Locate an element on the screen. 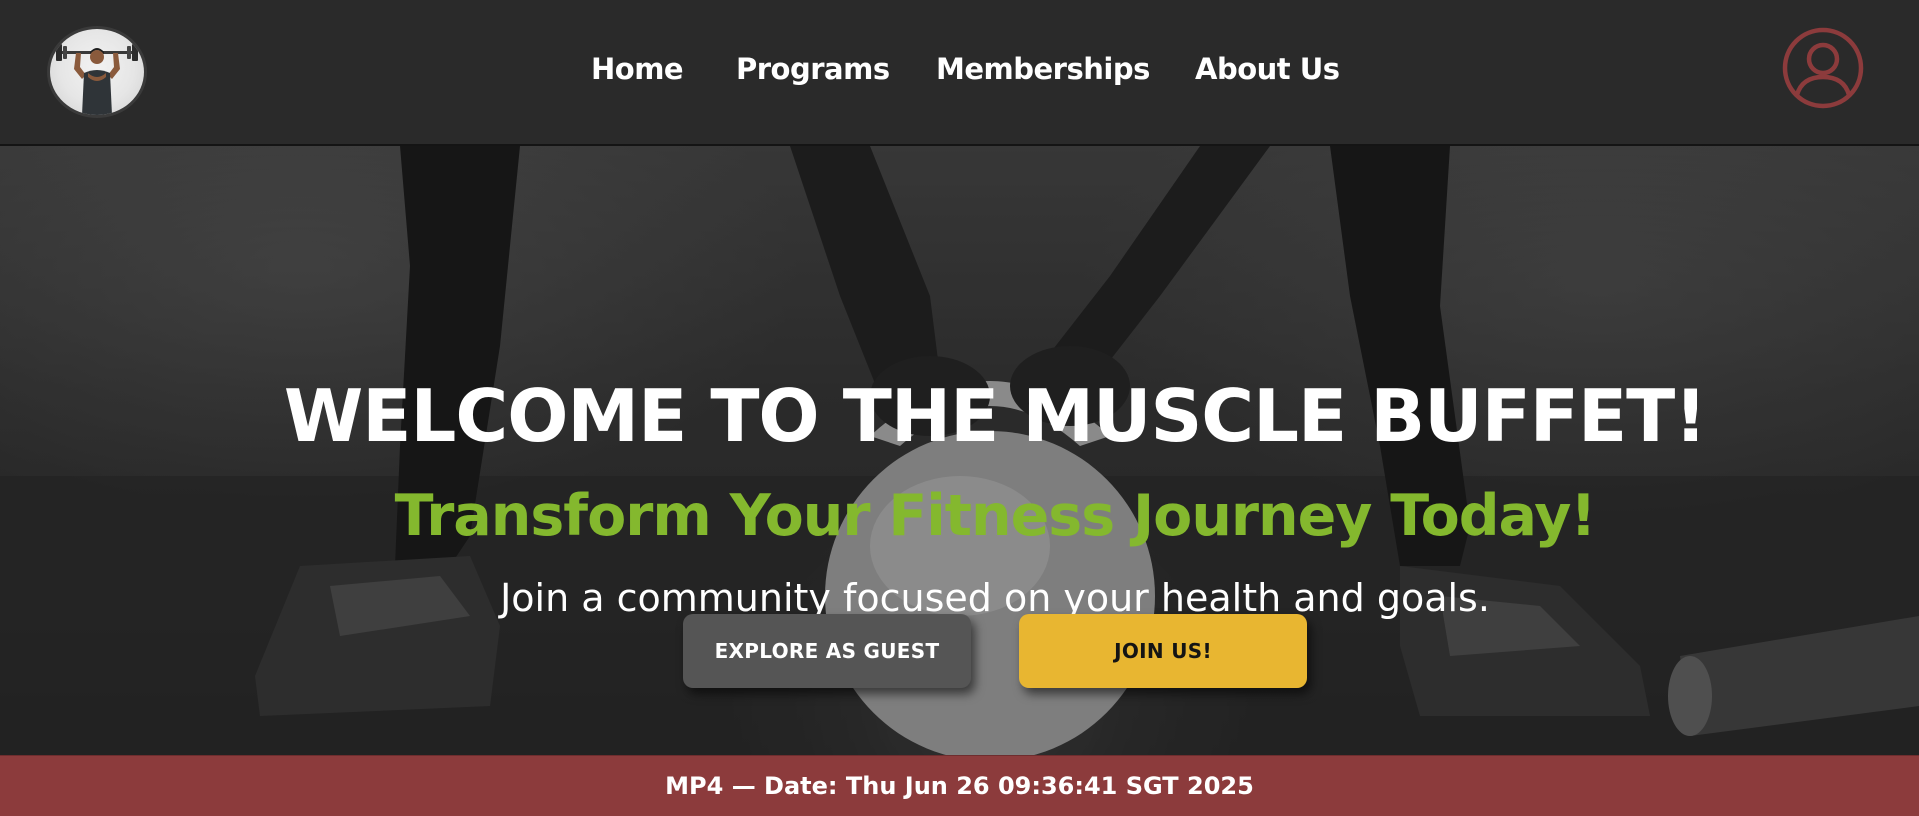 Image resolution: width=1919 pixels, height=816 pixels. nav-programs-link: Programs is located at coordinates (813, 69).